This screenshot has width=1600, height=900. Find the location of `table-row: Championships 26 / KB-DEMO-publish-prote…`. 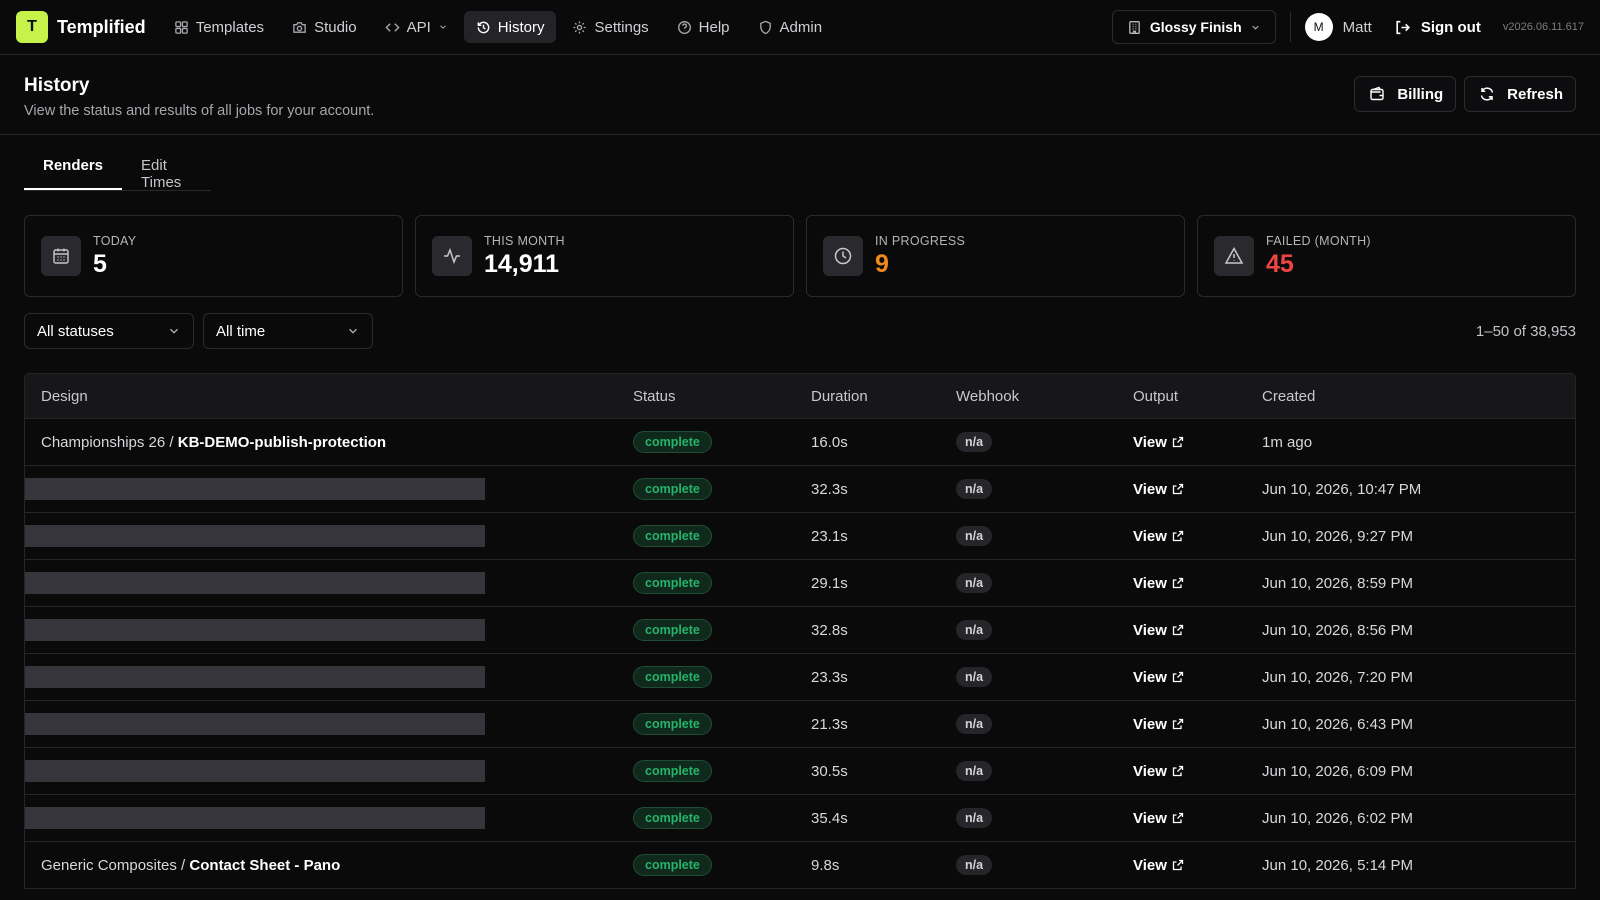

table-row: Championships 26 / KB-DEMO-publish-prote… is located at coordinates (800, 442).